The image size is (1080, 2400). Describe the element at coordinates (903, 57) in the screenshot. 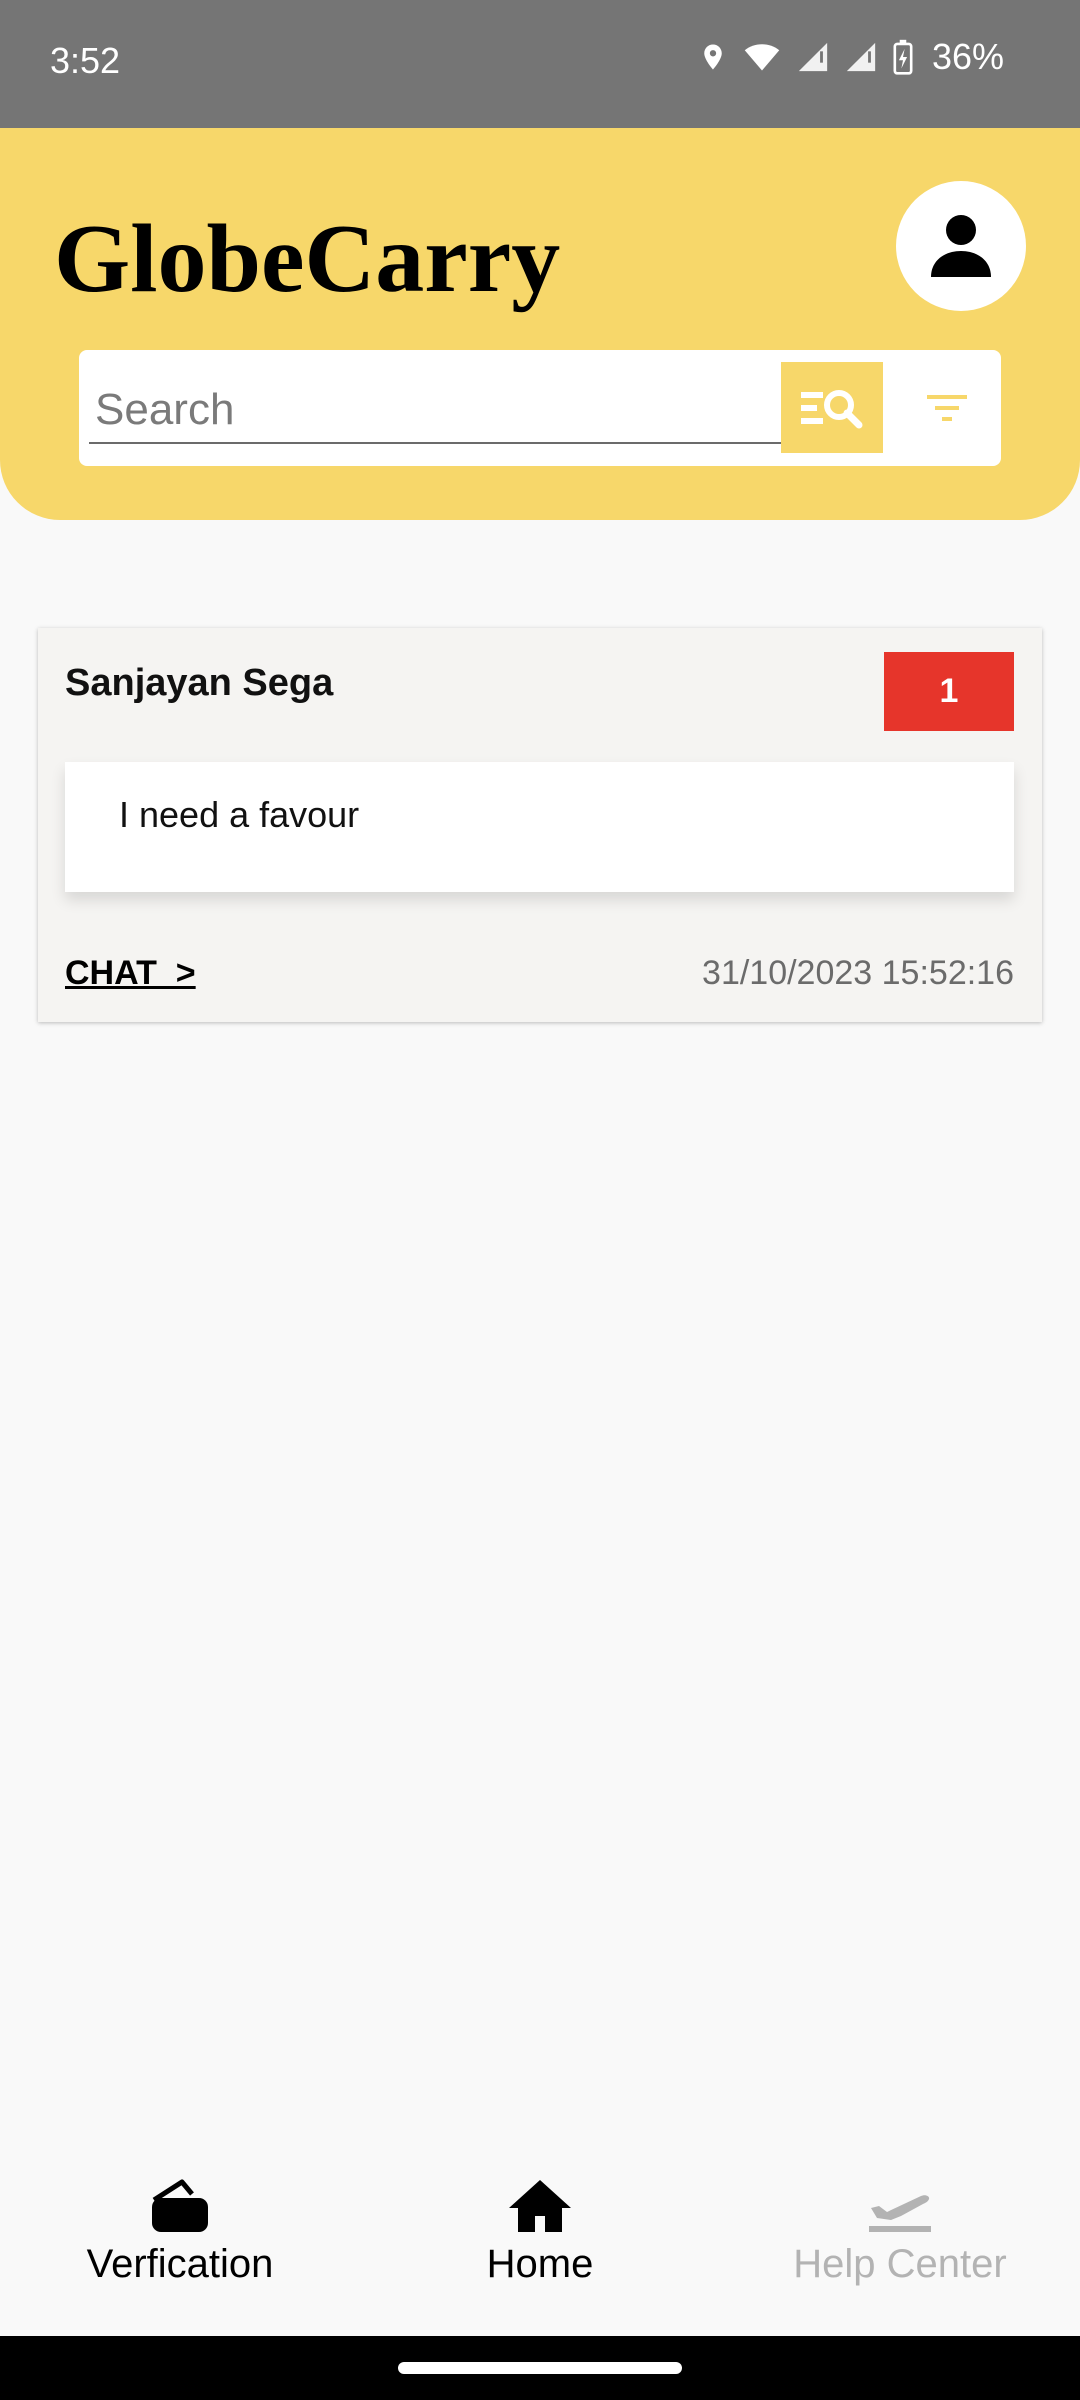

I see `battery-charging-icon` at that location.